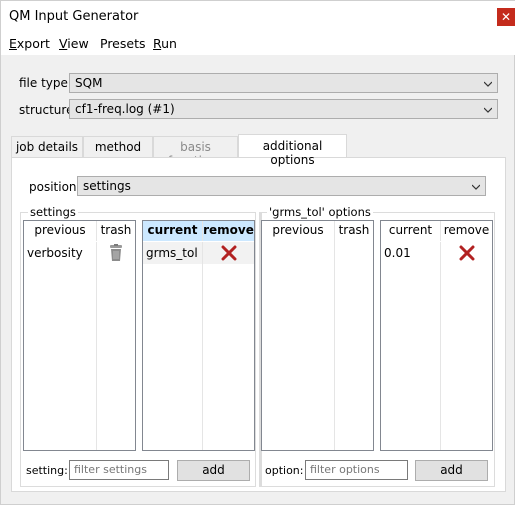 The height and width of the screenshot is (505, 515). I want to click on list-item: 0.01, so click(436, 253).